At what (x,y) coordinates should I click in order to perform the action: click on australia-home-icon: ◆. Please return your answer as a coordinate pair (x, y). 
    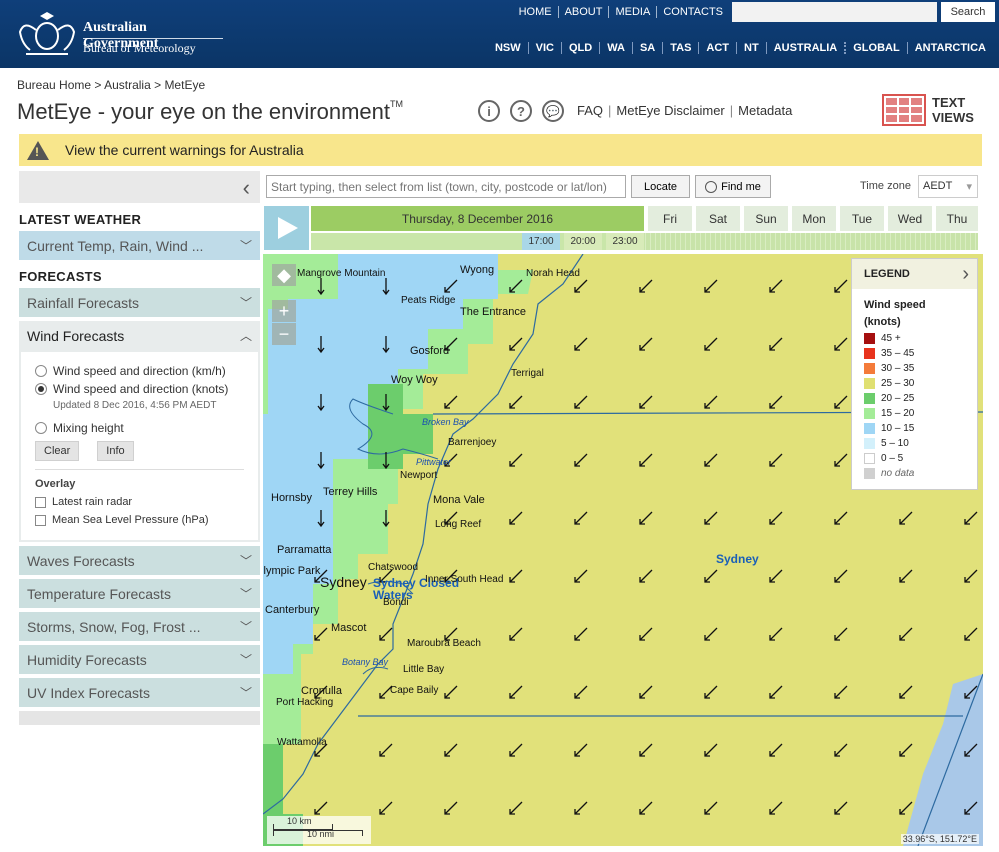
    Looking at the image, I should click on (284, 275).